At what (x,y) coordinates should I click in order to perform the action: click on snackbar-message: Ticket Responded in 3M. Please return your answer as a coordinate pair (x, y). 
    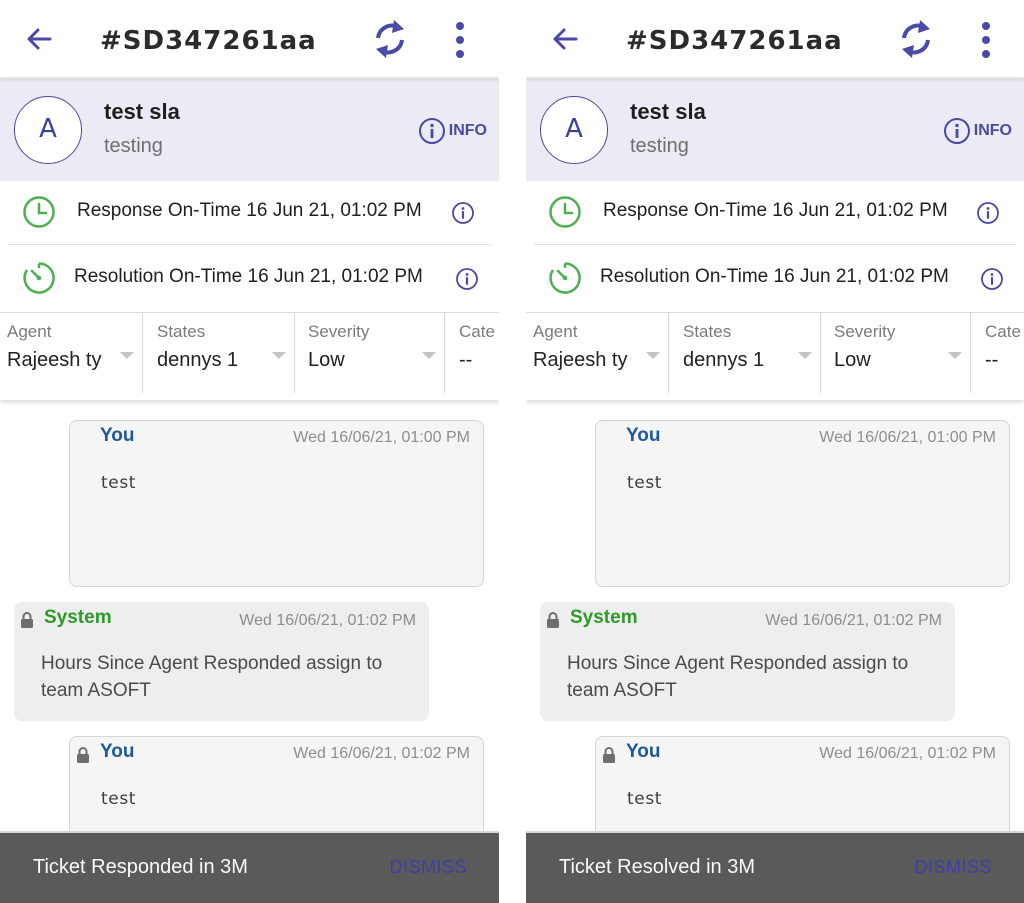
    Looking at the image, I should click on (140, 867).